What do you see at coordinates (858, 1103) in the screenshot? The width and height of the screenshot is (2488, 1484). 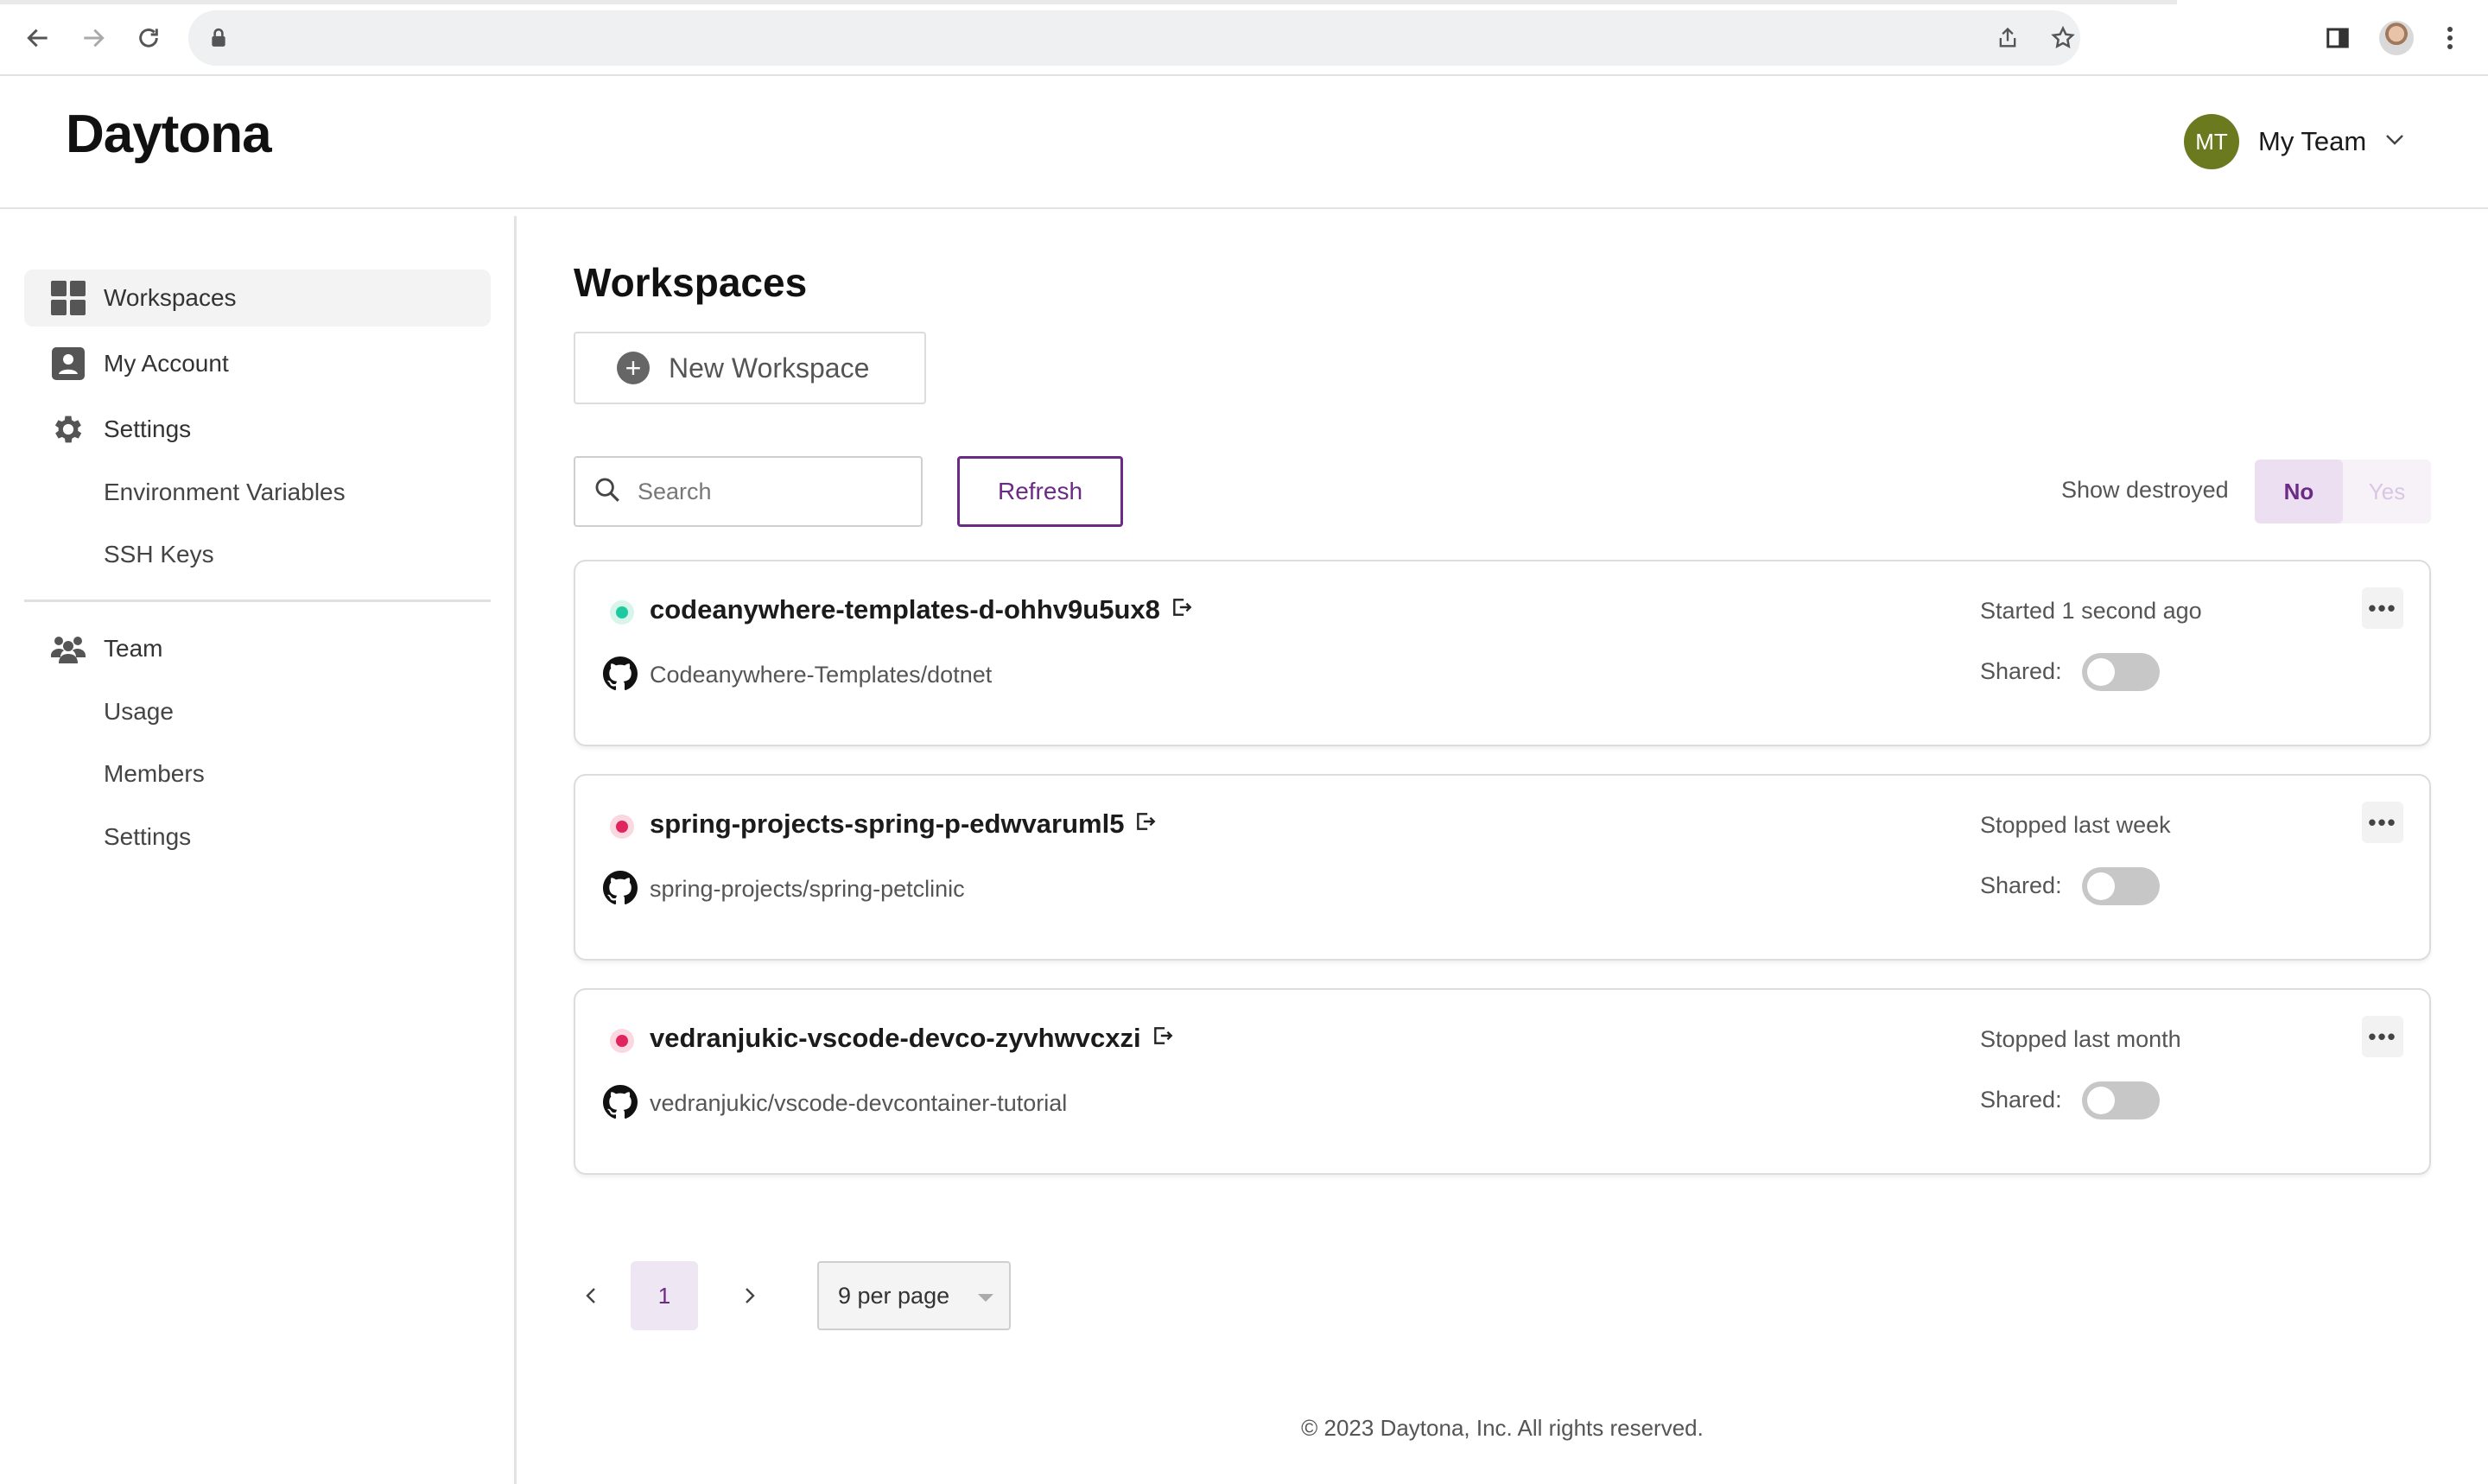 I see `repository-link: vedranjukic/vscode-devcontainer-tutorial` at bounding box center [858, 1103].